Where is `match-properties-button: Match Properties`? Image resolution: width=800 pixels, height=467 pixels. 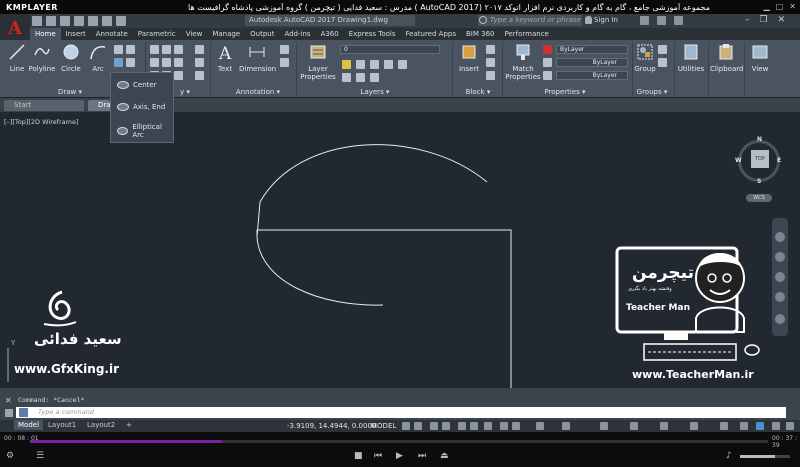
match-properties-button: Match Properties is located at coordinates (523, 62).